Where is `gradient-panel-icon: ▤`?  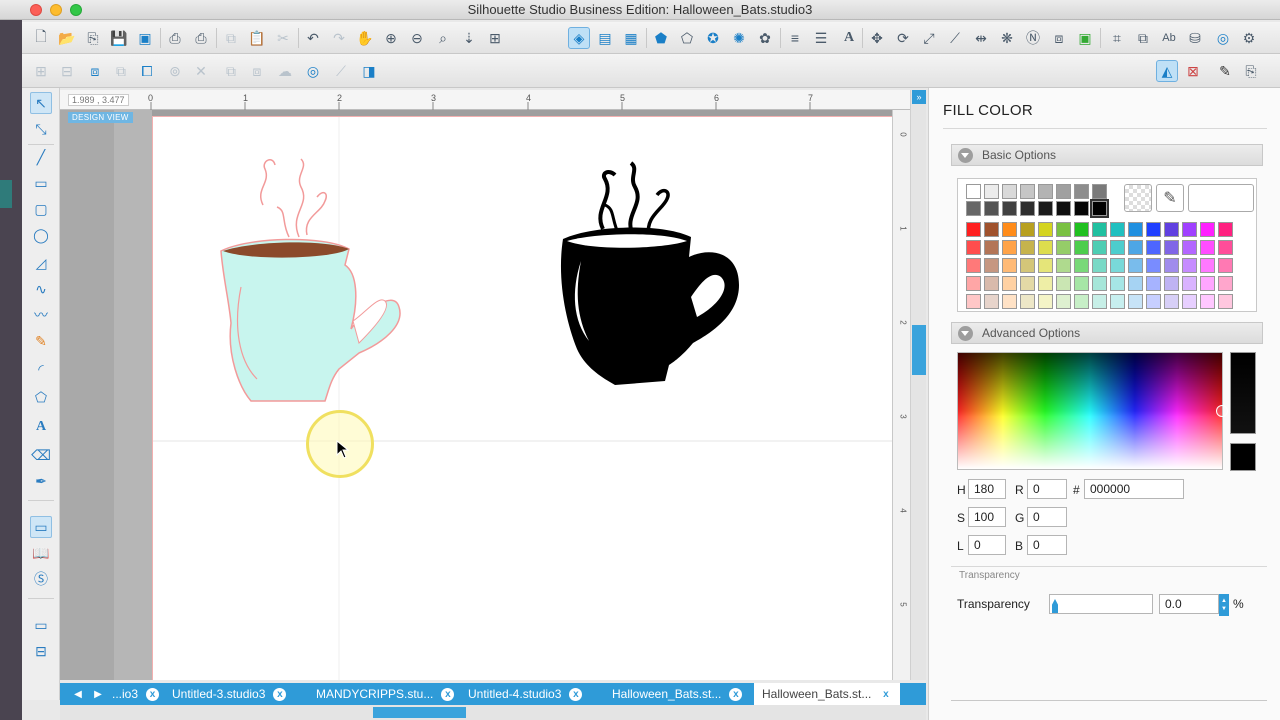 gradient-panel-icon: ▤ is located at coordinates (605, 38).